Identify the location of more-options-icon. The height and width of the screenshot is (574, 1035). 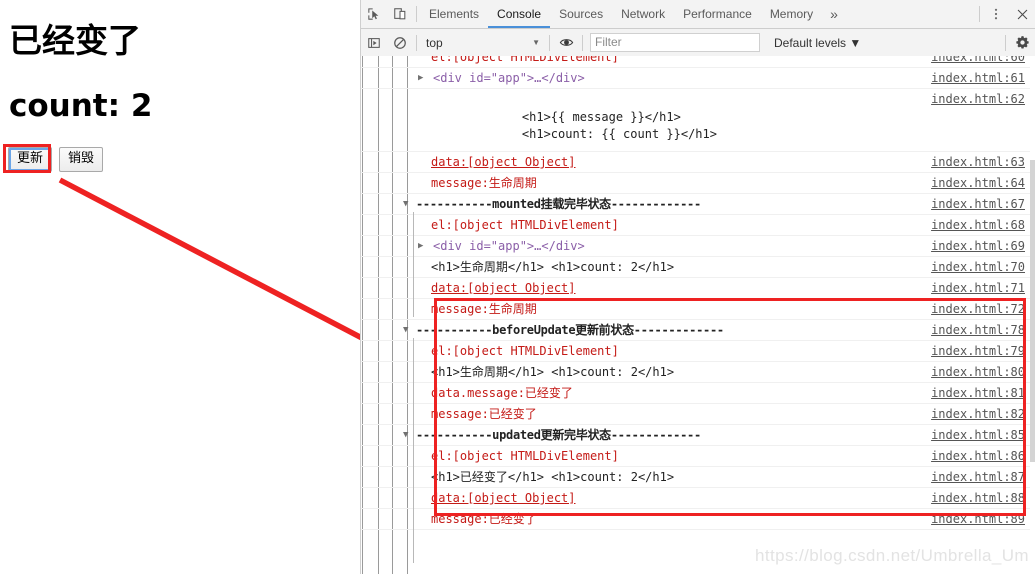
(996, 14).